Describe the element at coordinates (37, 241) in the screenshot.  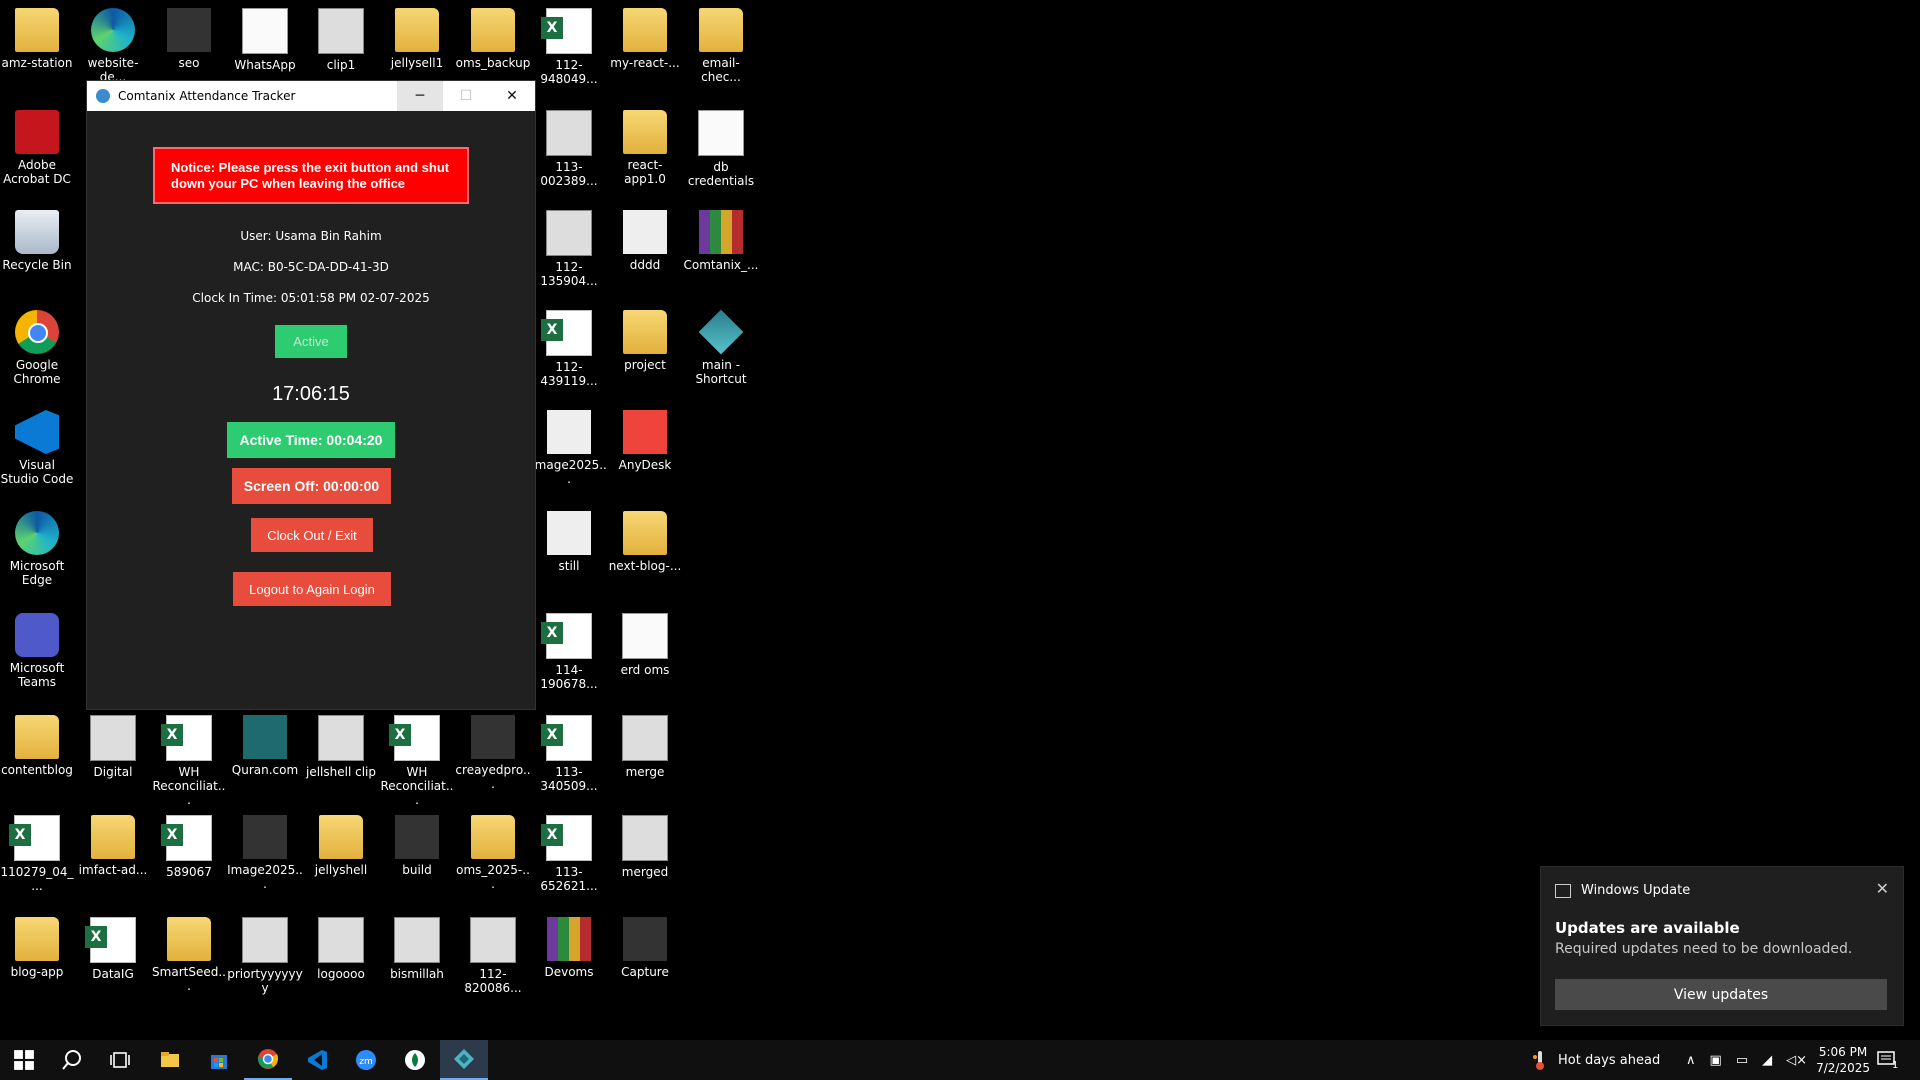
I see `desktop-icon-recycle-bin: Recycle Bin` at that location.